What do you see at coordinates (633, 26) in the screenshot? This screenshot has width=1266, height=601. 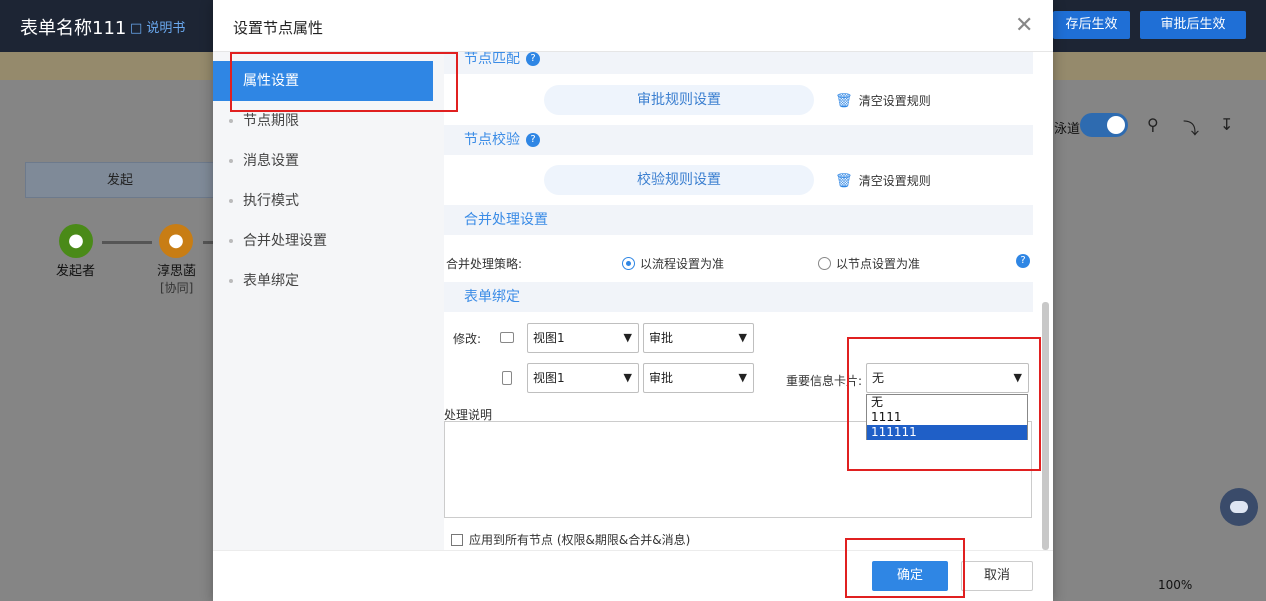 I see `dialog-header: 设置节点属性 ✕` at bounding box center [633, 26].